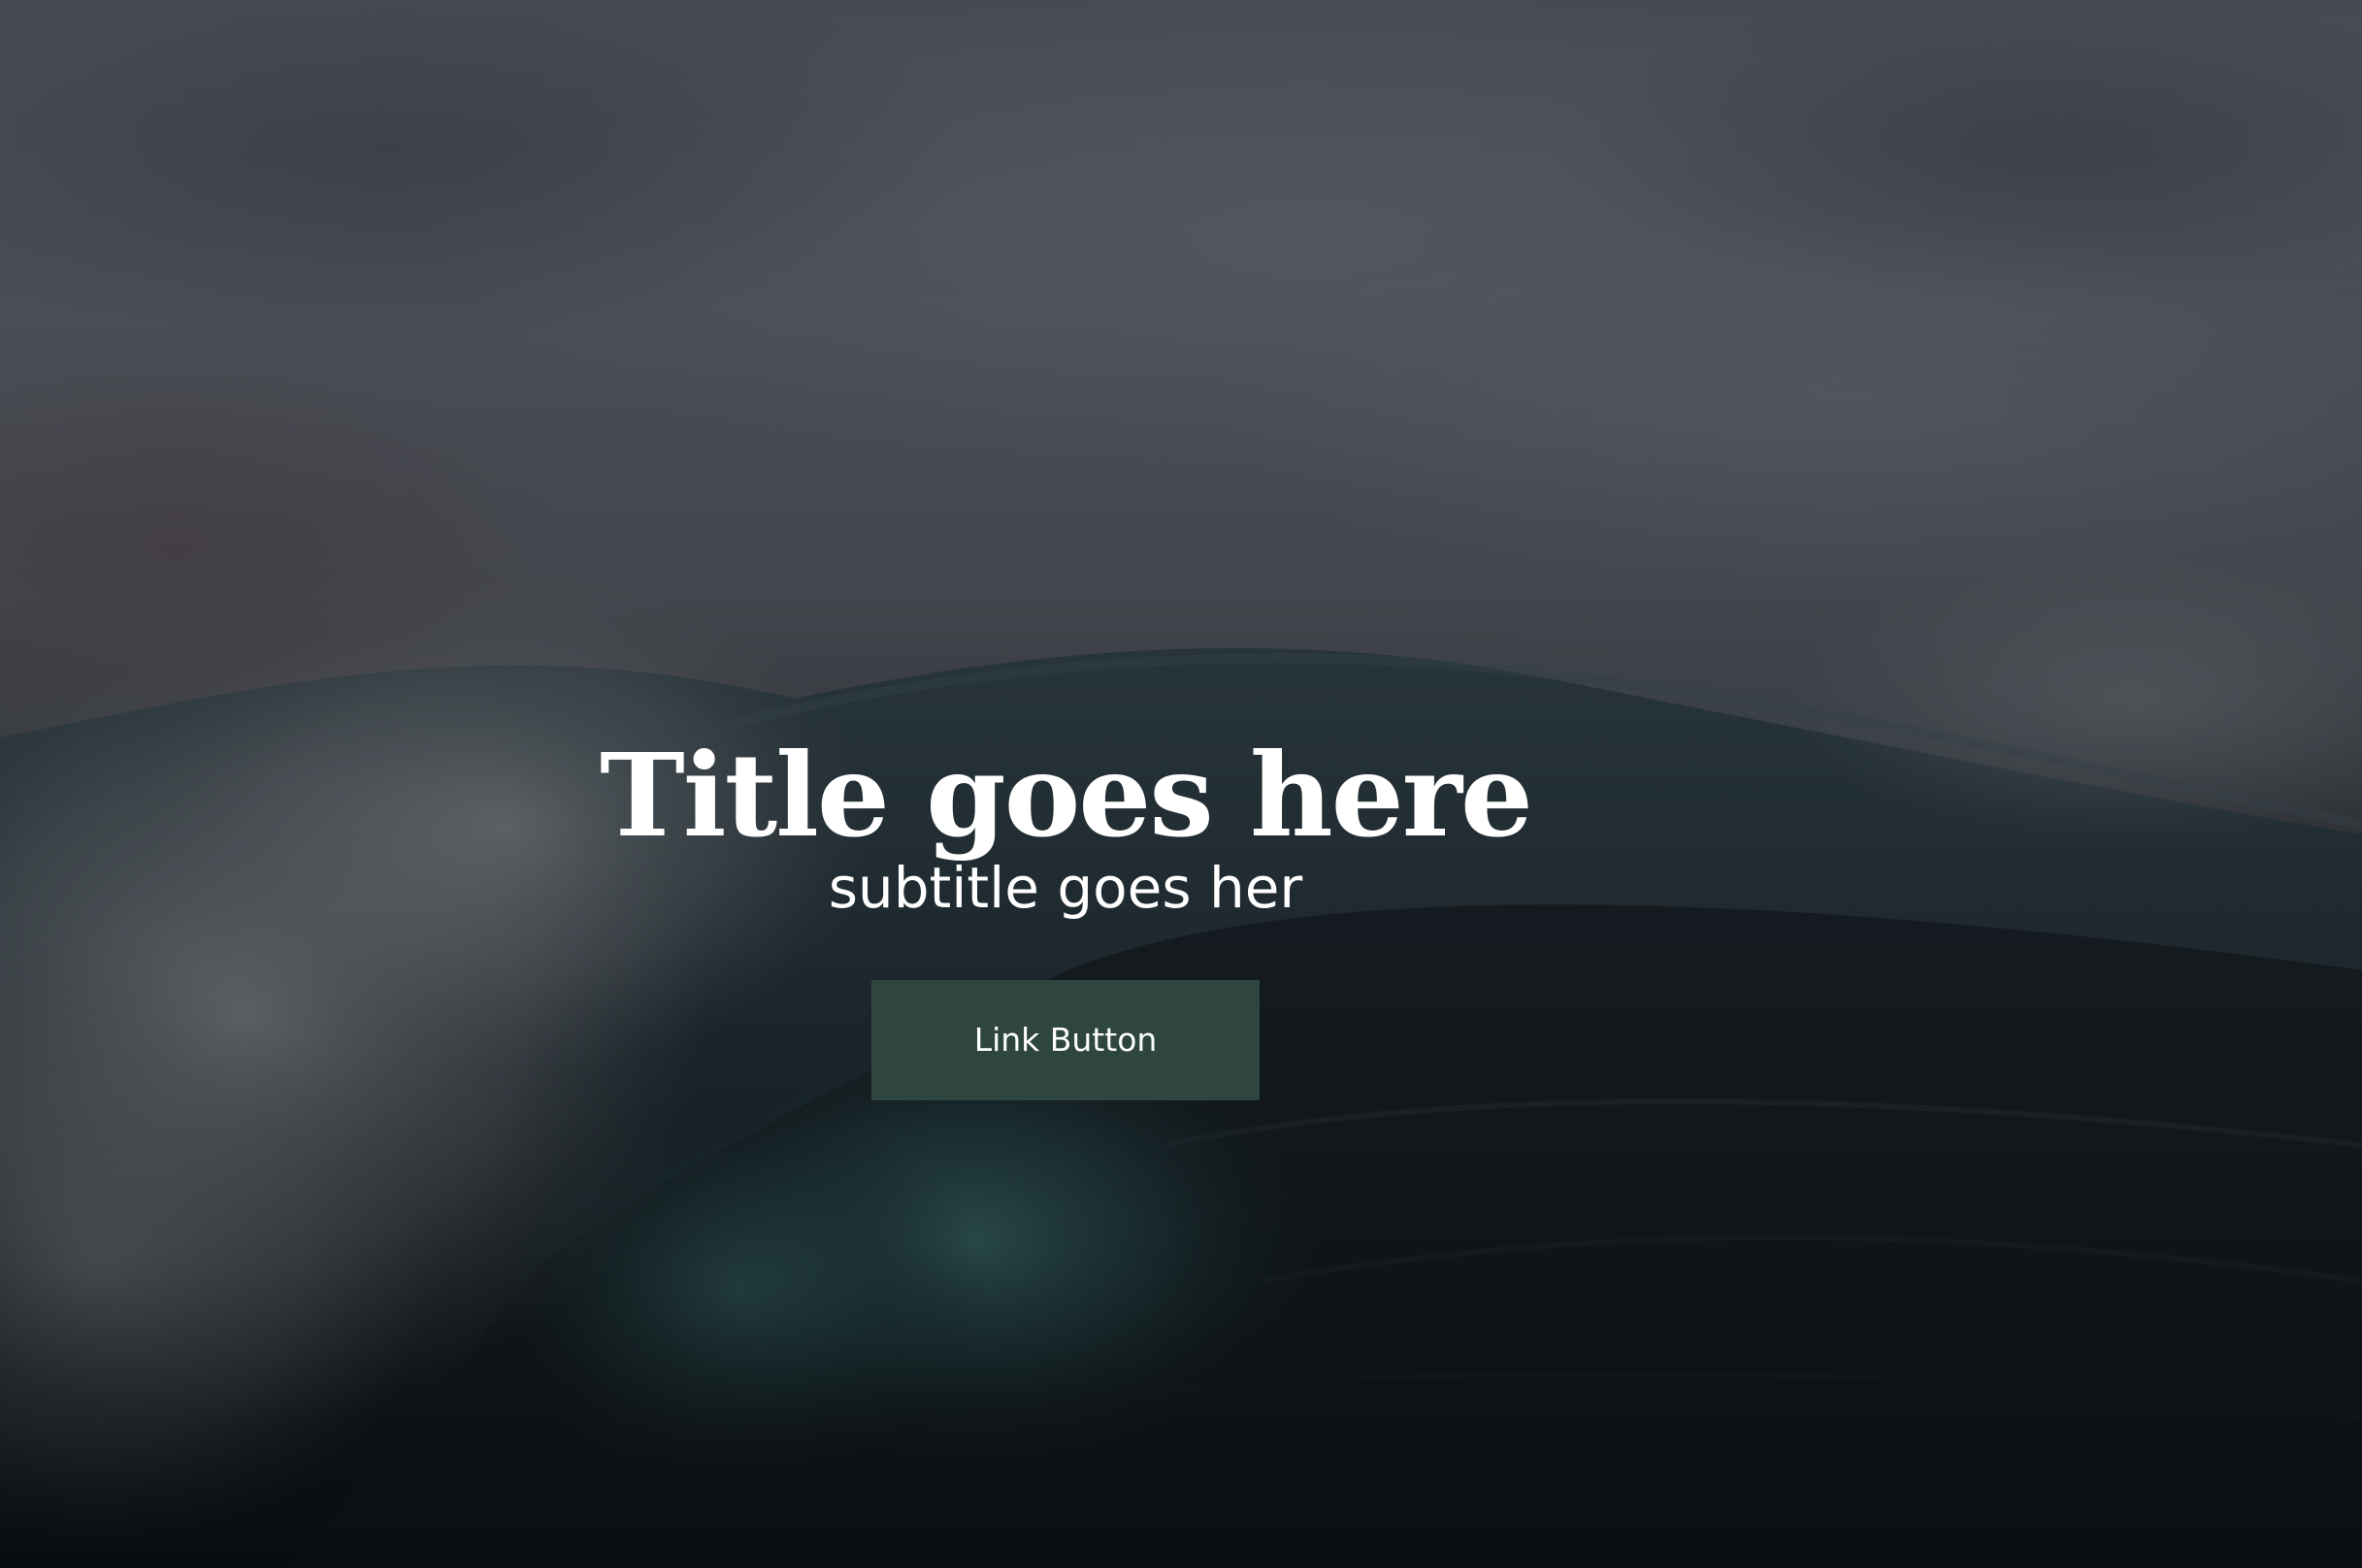 This screenshot has width=2362, height=1568. What do you see at coordinates (1065, 888) in the screenshot?
I see `hero-subtitle: subtitle goes her` at bounding box center [1065, 888].